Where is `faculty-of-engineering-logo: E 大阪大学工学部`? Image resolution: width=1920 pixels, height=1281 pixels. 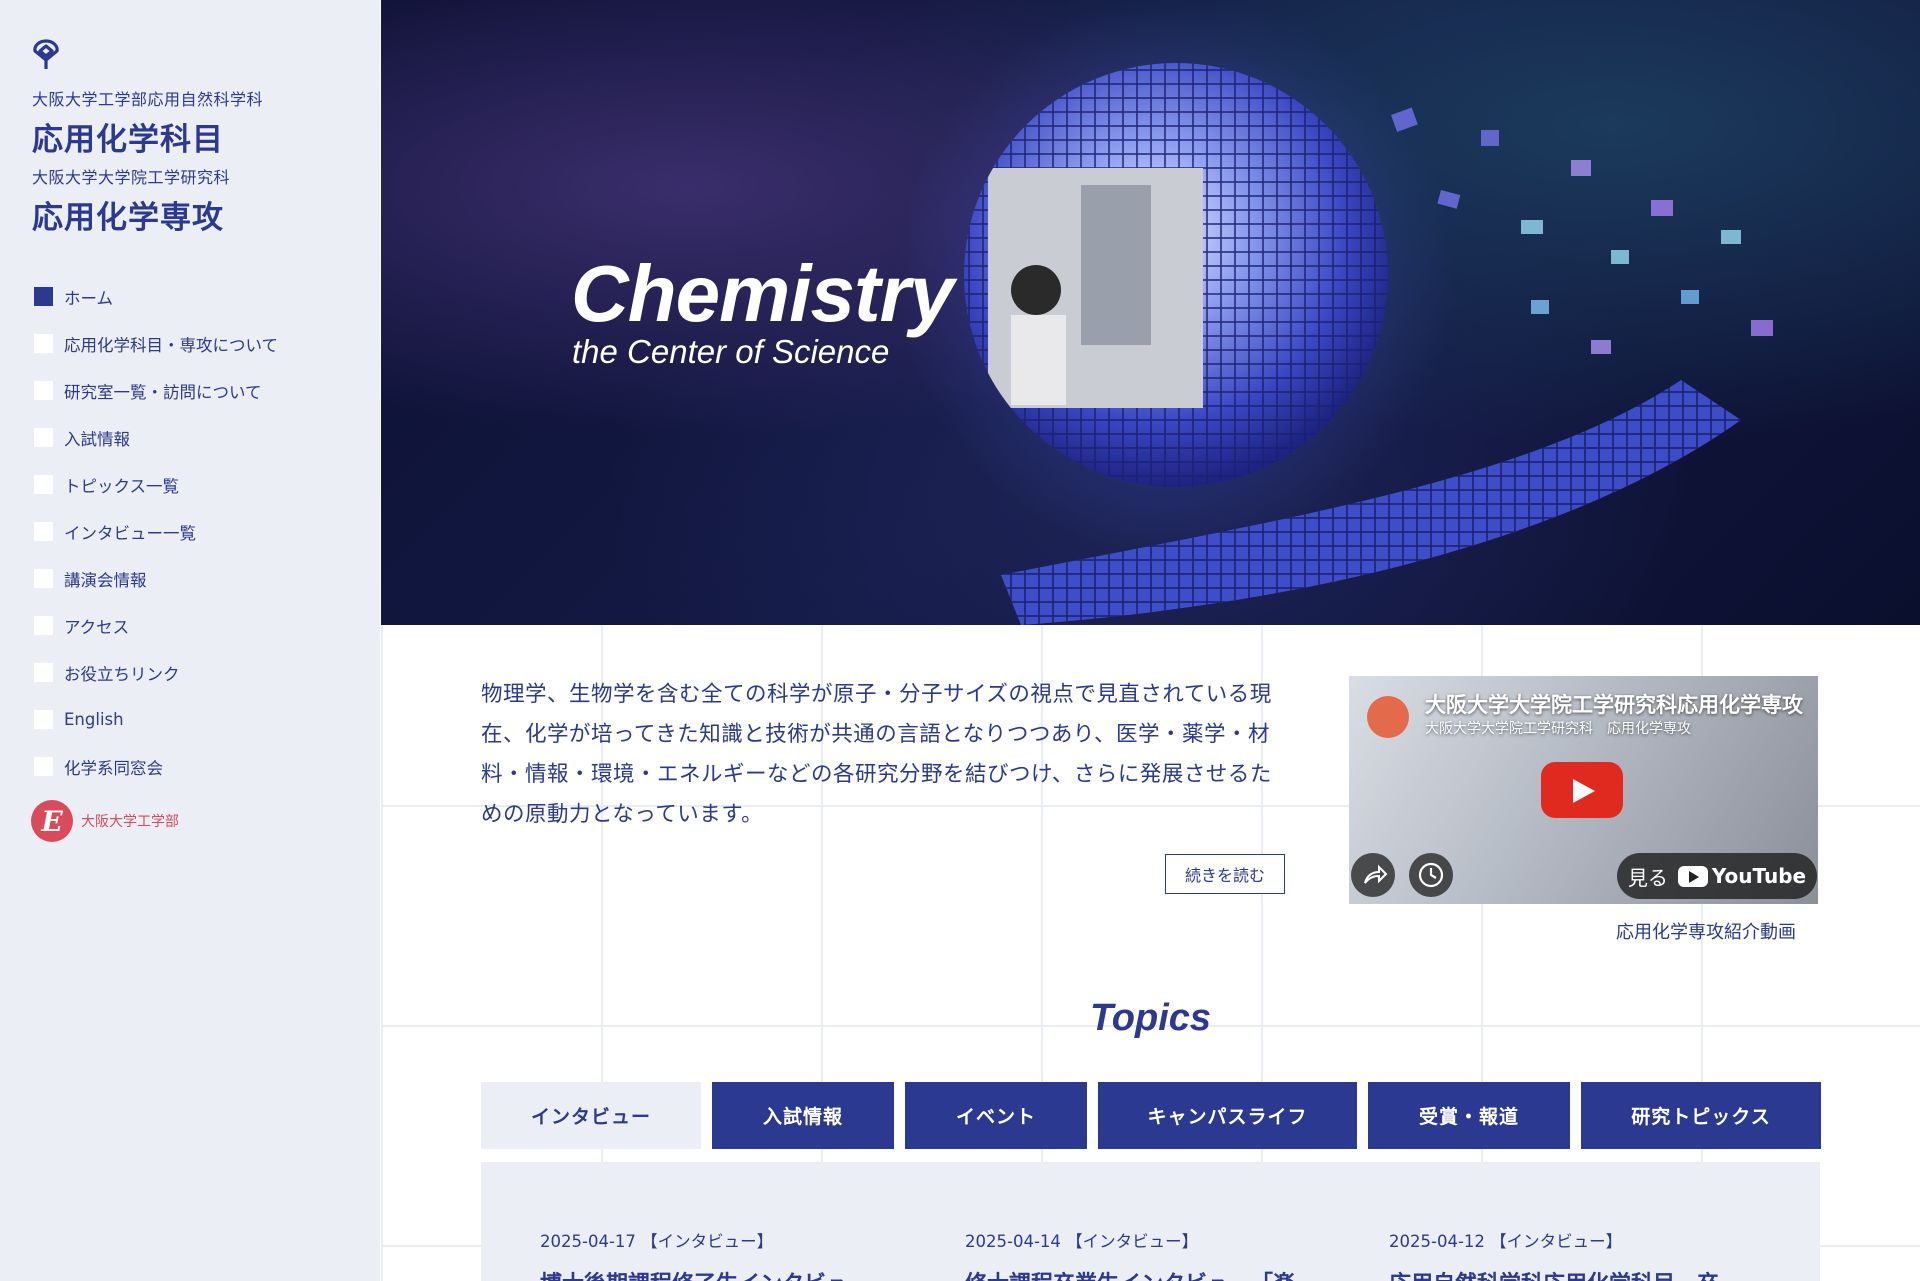
faculty-of-engineering-logo: E 大阪大学工学部 is located at coordinates (105, 821).